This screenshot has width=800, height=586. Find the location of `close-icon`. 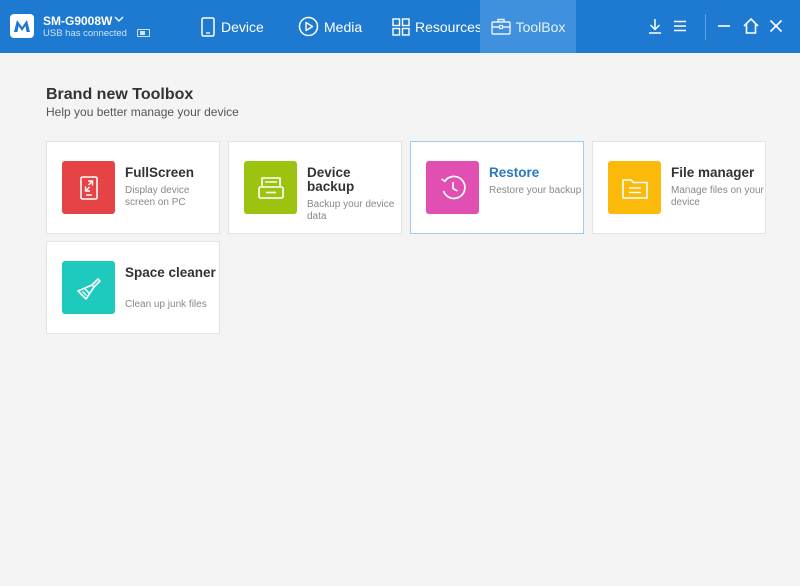

close-icon is located at coordinates (776, 26).